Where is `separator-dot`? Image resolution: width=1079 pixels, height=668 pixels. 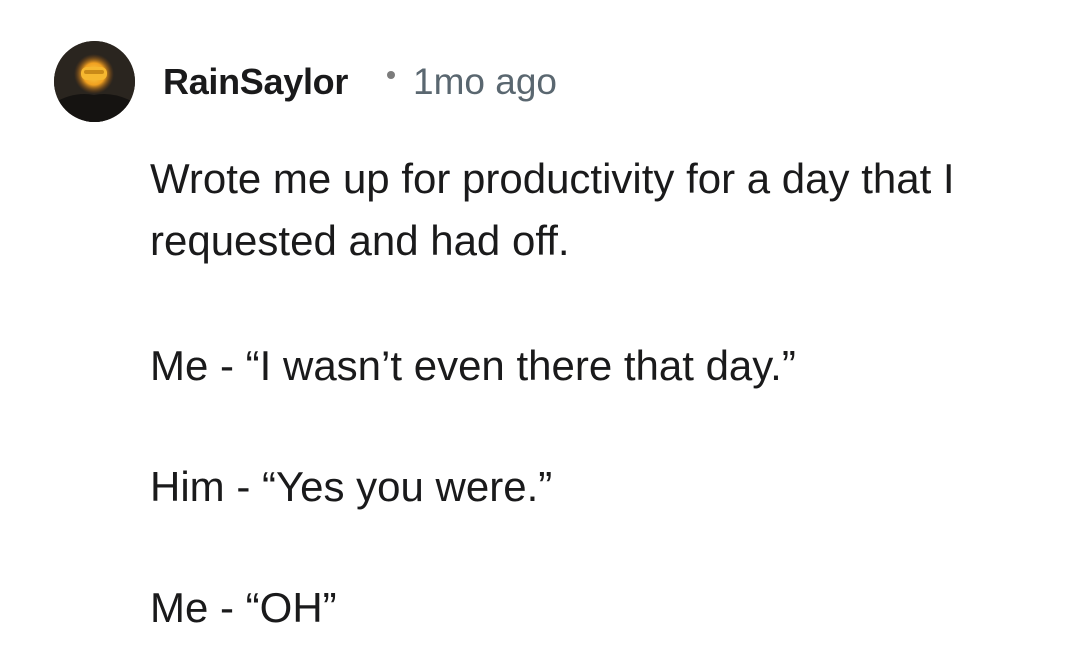
separator-dot is located at coordinates (391, 75).